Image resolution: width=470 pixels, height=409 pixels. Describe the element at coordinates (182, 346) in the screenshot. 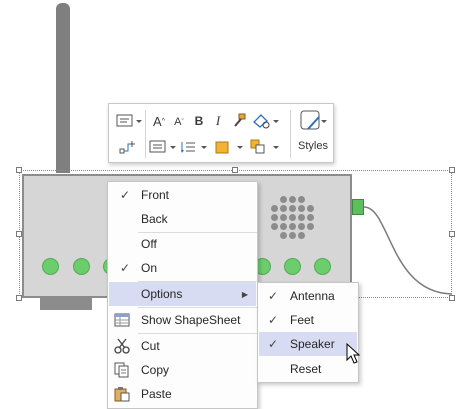

I see `menu-item-cut: Cut` at that location.